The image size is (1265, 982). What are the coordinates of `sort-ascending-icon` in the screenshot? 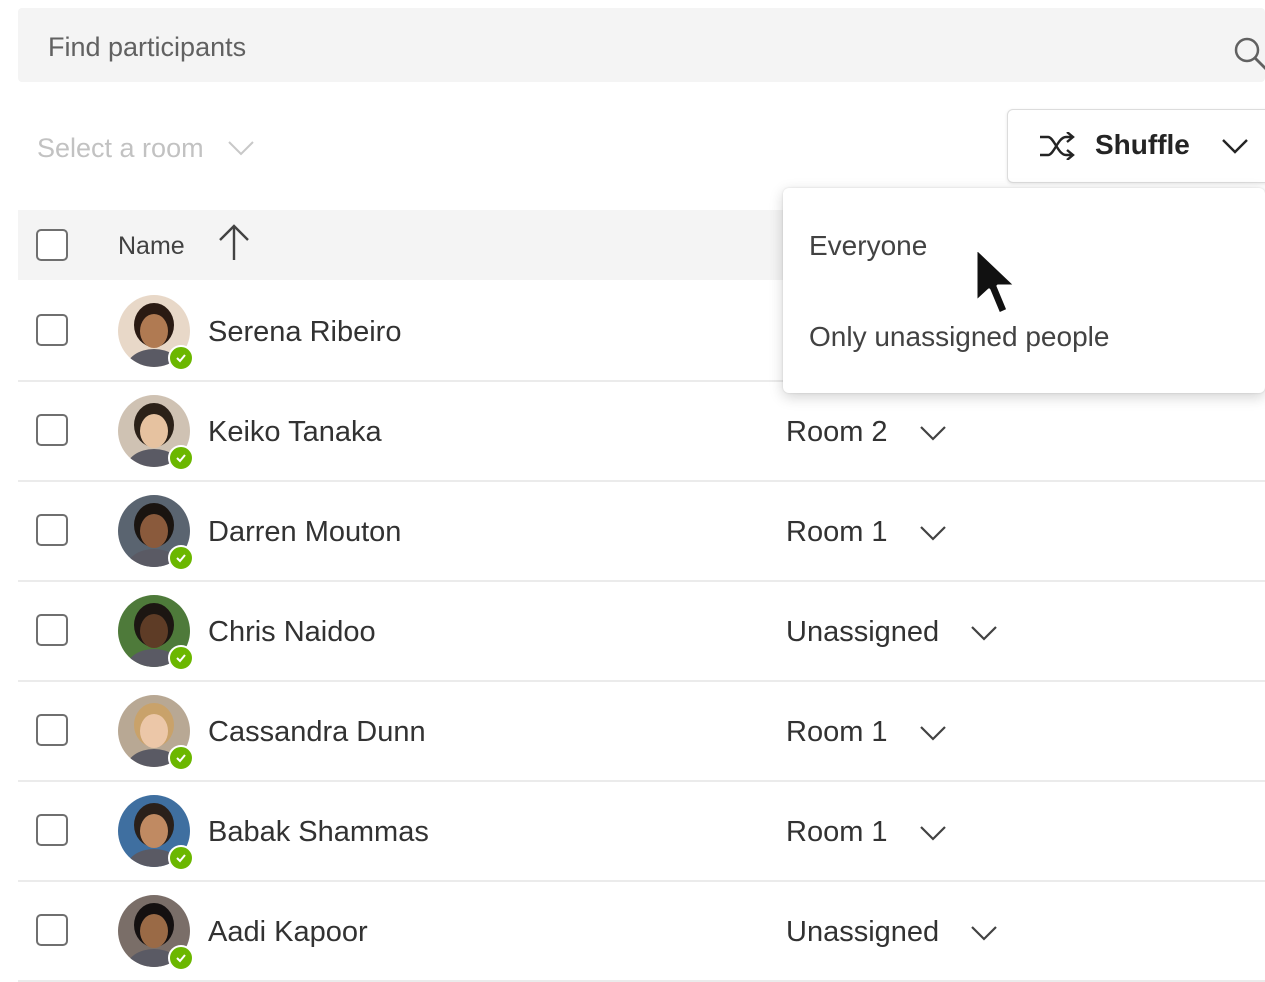 It's located at (234, 242).